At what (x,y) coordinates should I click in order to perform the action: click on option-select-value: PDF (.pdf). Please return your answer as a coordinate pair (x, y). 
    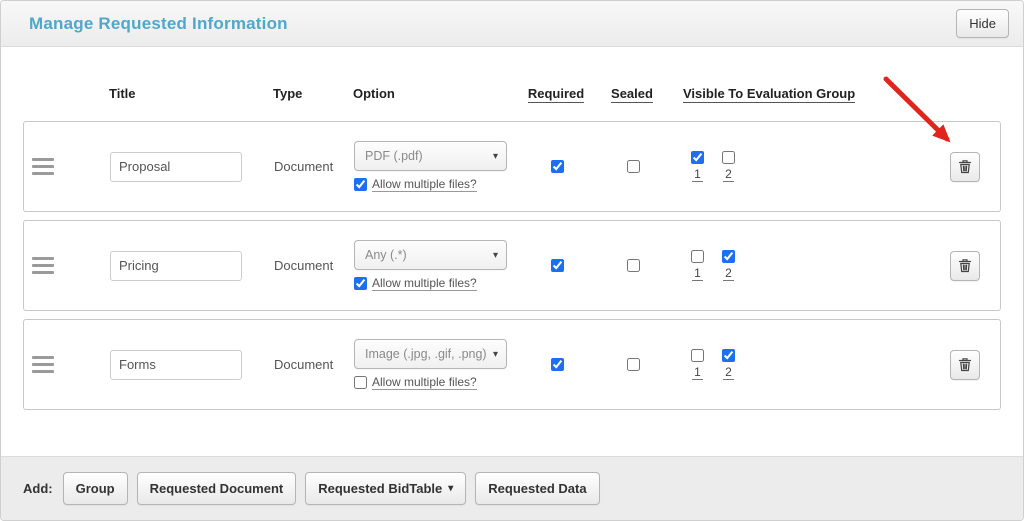
    Looking at the image, I should click on (394, 156).